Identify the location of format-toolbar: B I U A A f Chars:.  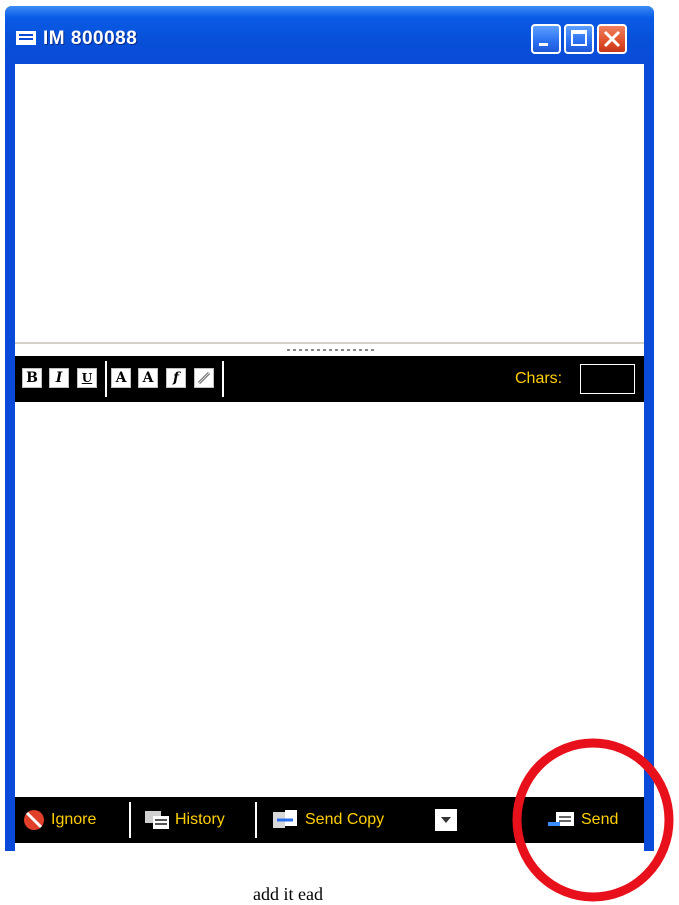
(329, 379).